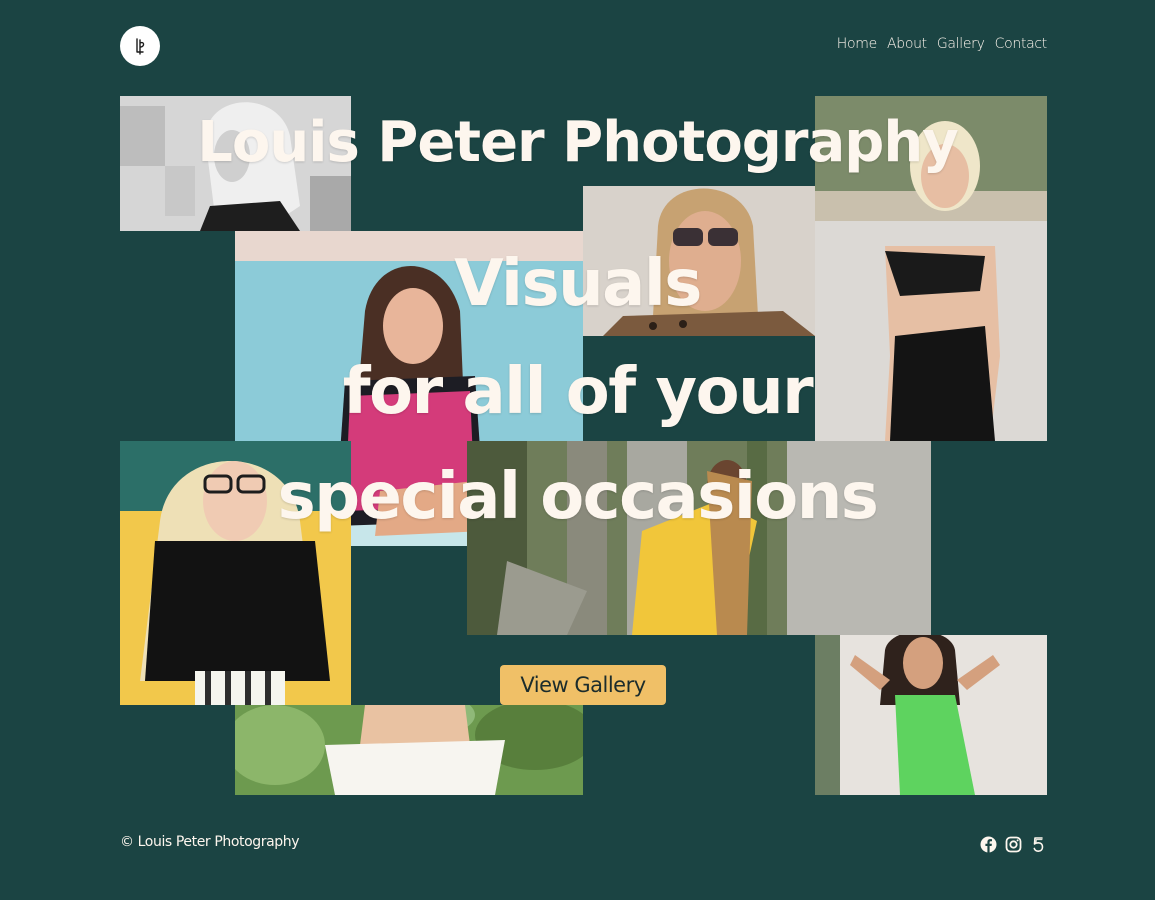 This screenshot has height=900, width=1155. Describe the element at coordinates (961, 44) in the screenshot. I see `nav-gallery: Gallery` at that location.